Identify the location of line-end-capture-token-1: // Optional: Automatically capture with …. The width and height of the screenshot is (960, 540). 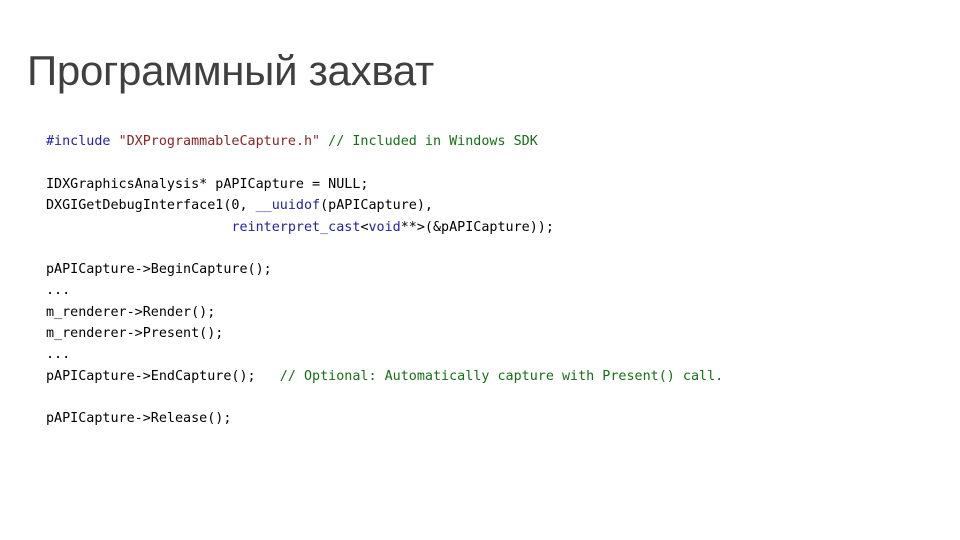
(501, 376).